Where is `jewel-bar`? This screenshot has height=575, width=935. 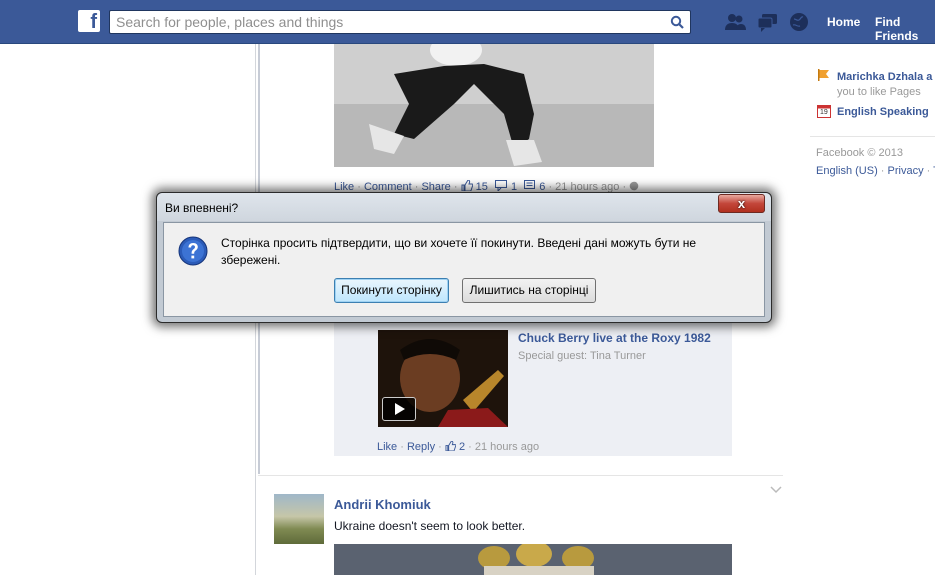 jewel-bar is located at coordinates (769, 22).